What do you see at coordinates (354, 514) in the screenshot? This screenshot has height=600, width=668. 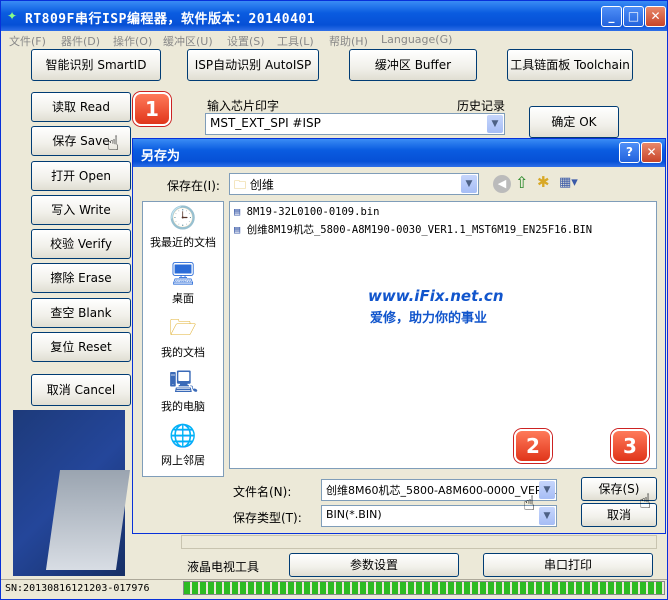 I see `filetype-value: BIN(*.BIN)` at bounding box center [354, 514].